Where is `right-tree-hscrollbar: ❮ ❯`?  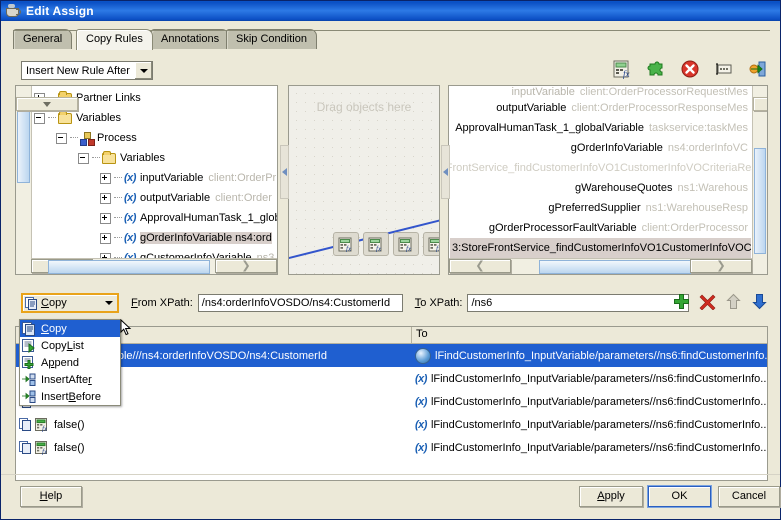
right-tree-hscrollbar: ❮ ❯ is located at coordinates (600, 266).